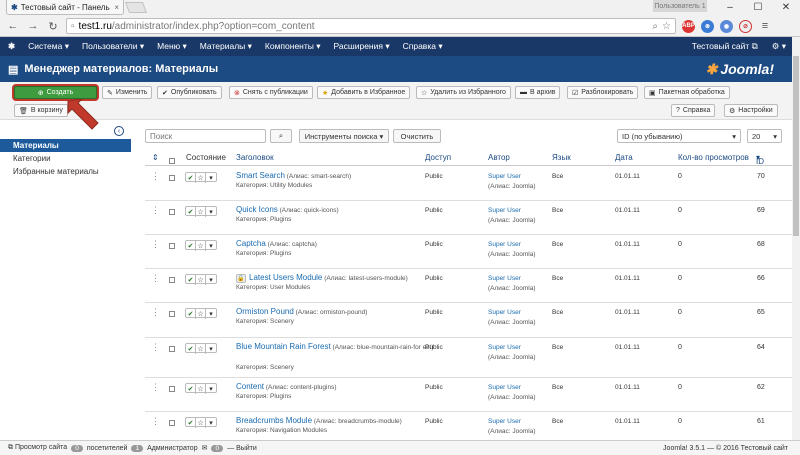 This screenshot has width=800, height=455. Describe the element at coordinates (688, 26) in the screenshot. I see `adblock-icon: ABP` at that location.